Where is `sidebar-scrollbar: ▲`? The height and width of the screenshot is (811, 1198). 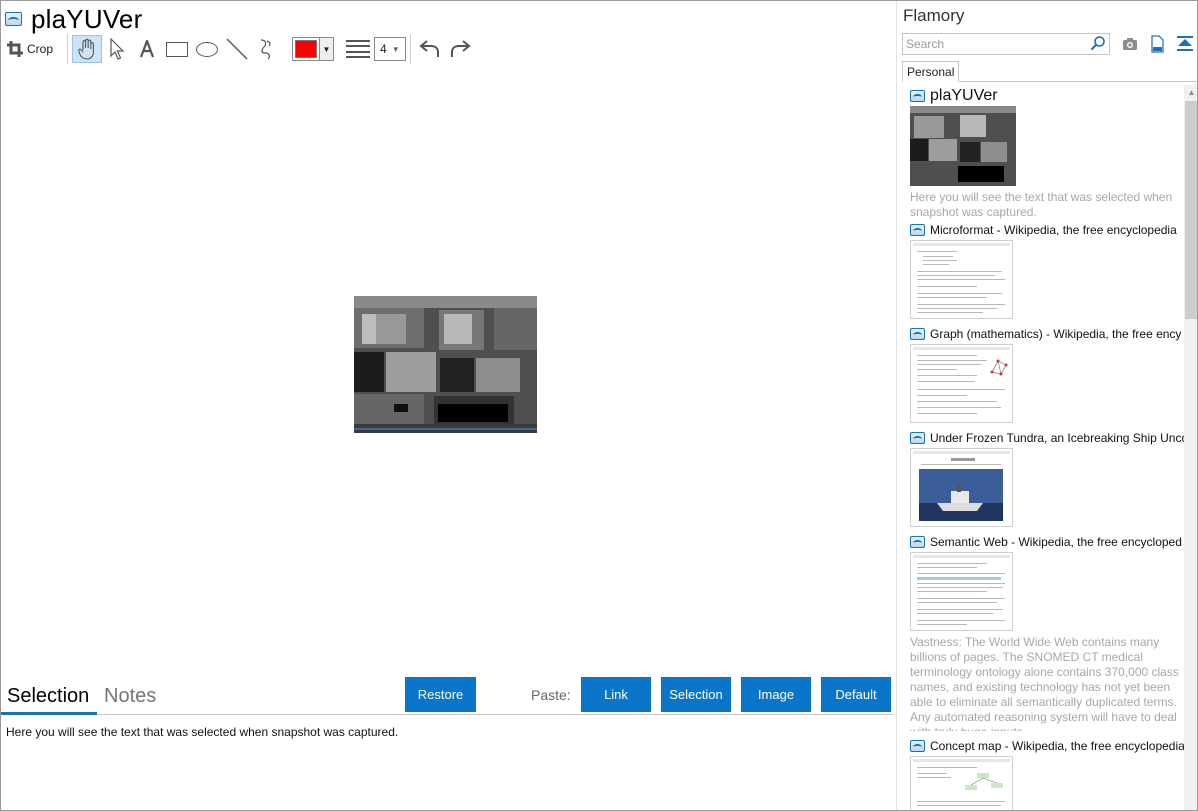 sidebar-scrollbar: ▲ is located at coordinates (1190, 447).